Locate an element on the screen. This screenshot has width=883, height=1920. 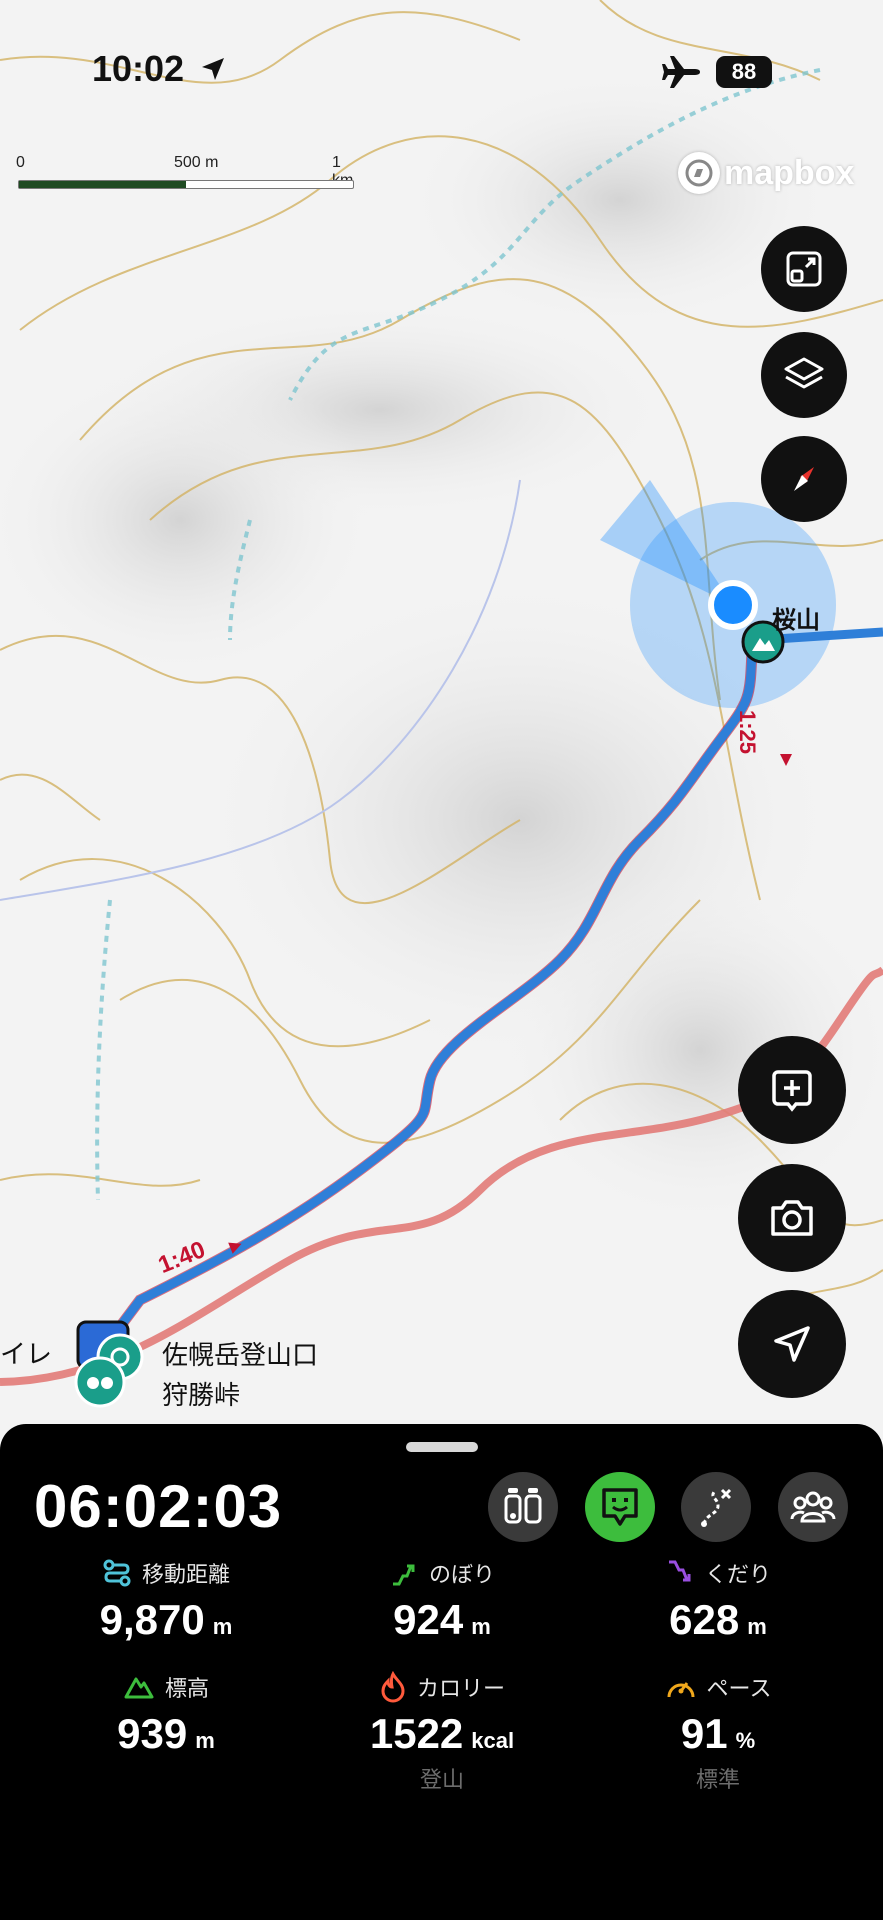
camera-button is located at coordinates (792, 1218).